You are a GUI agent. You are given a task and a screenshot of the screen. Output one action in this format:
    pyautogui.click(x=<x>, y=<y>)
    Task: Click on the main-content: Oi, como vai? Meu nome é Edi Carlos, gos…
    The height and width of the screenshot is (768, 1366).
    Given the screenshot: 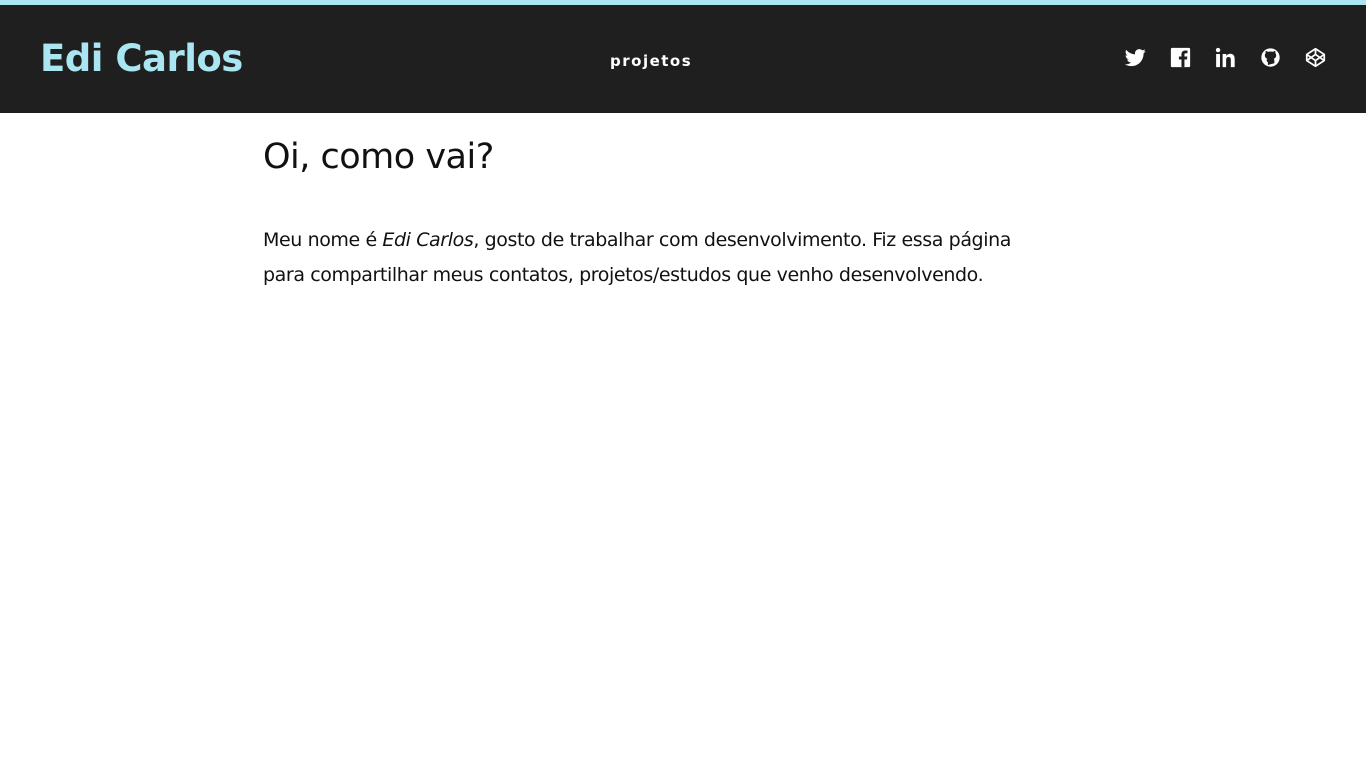 What is the action you would take?
    pyautogui.click(x=653, y=214)
    